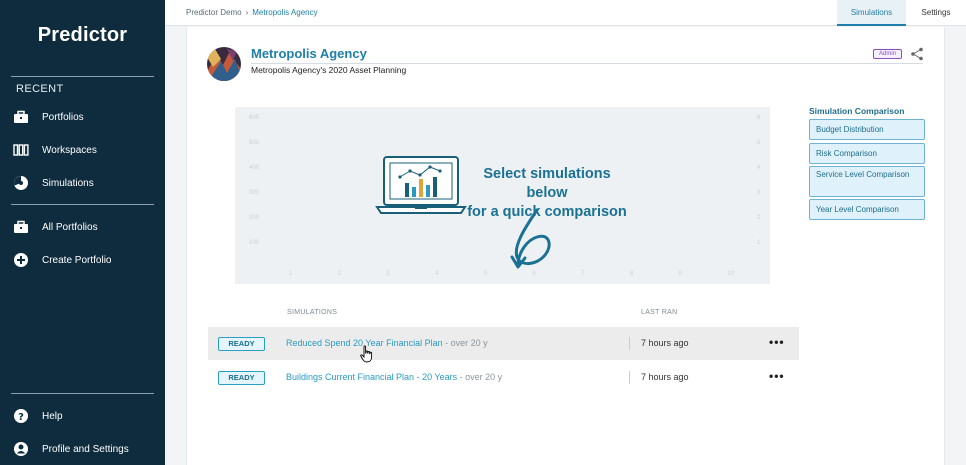 This screenshot has height=465, width=966. I want to click on column-header-simulations: SIMULATIONS, so click(312, 312).